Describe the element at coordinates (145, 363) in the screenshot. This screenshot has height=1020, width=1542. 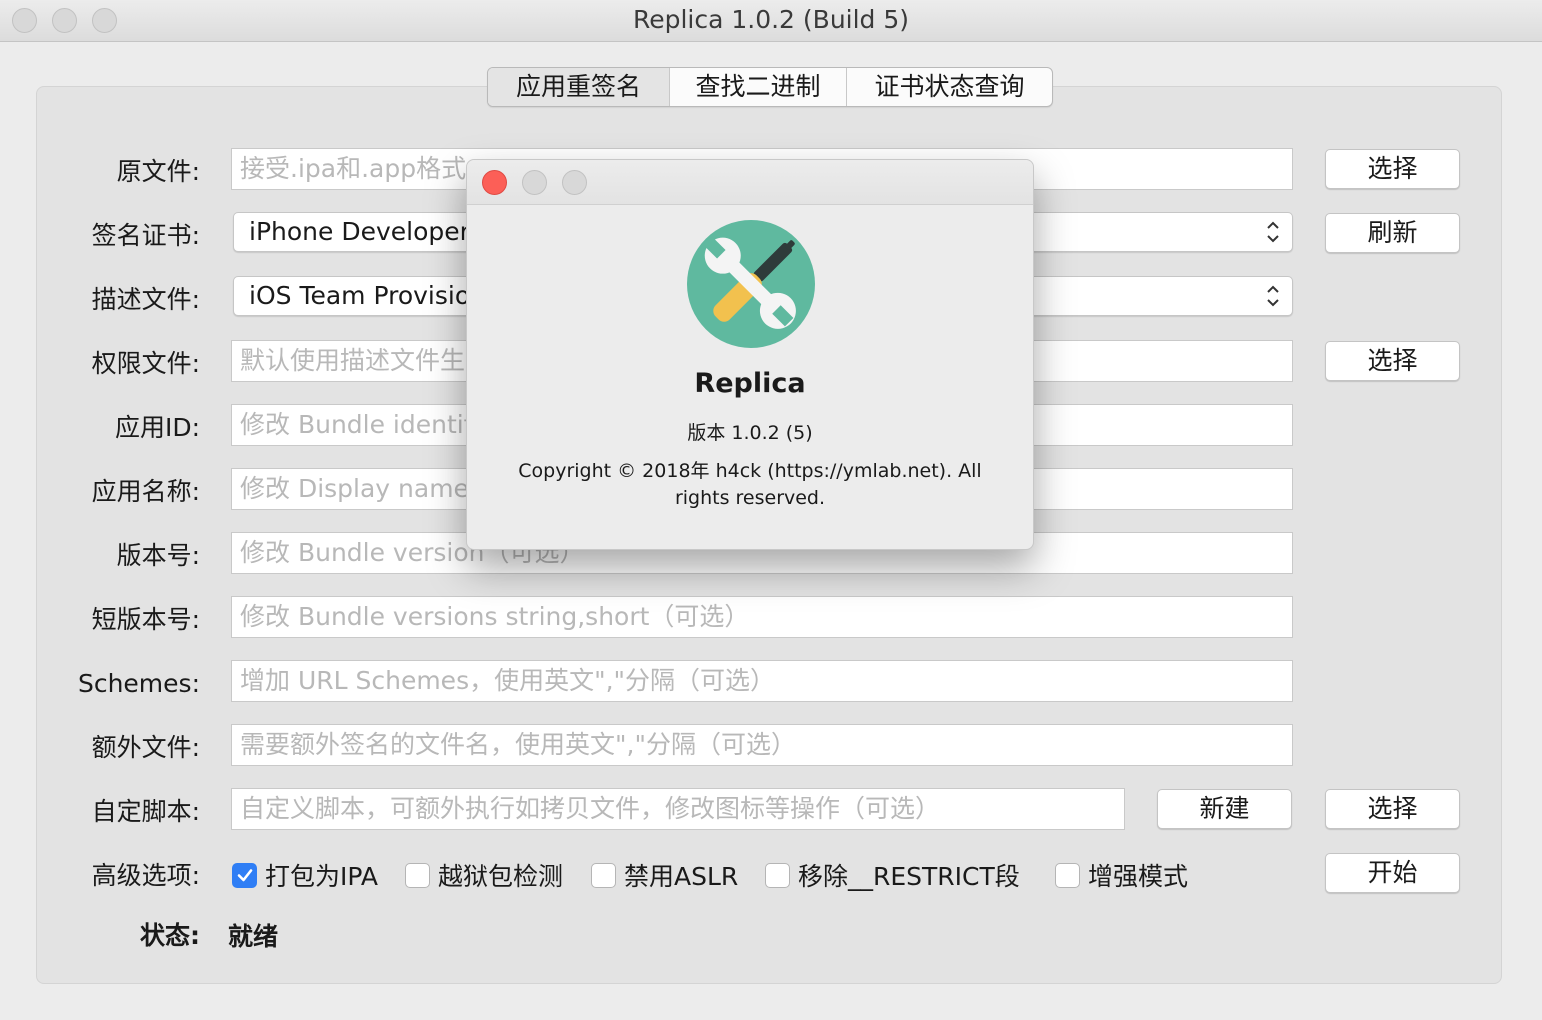
I see `entitlements-label: 权限文件:` at that location.